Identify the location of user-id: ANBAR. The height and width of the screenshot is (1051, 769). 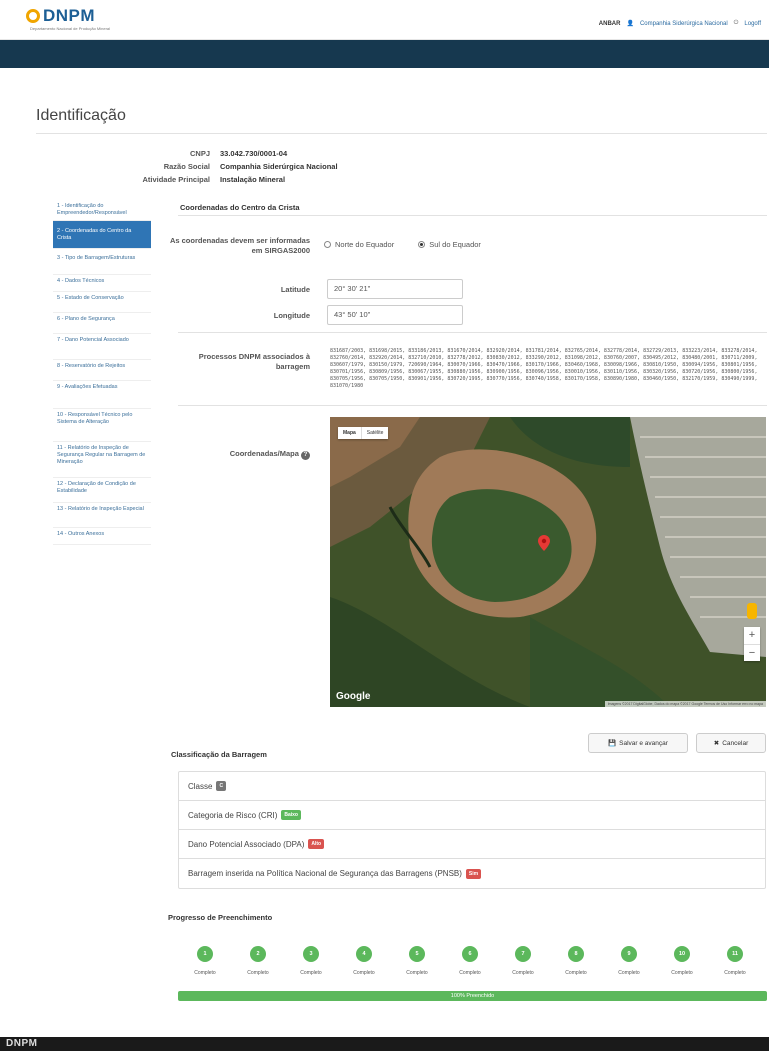
(609, 23).